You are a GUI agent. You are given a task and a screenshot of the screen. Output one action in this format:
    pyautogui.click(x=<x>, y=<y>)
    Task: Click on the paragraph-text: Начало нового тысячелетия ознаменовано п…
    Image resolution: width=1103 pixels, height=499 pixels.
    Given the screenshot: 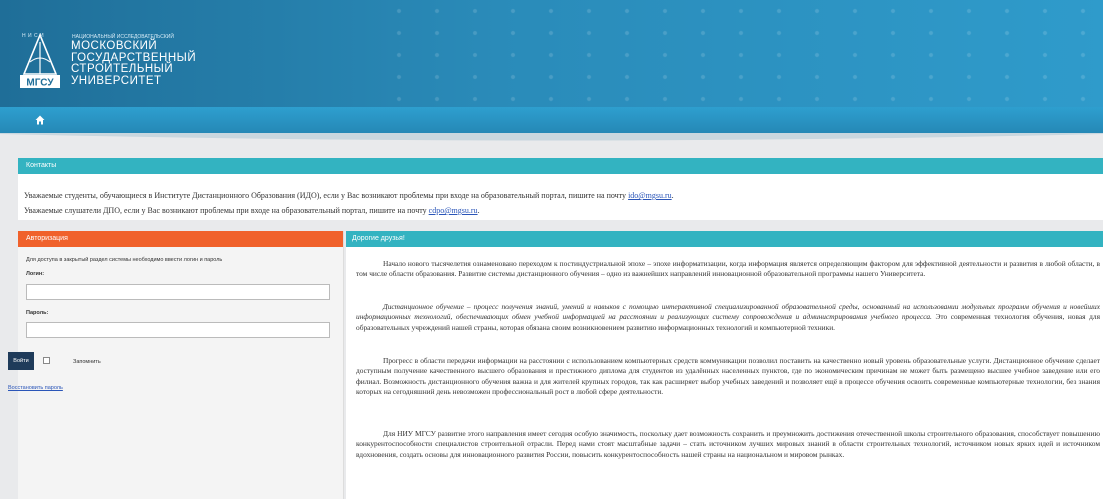 What is the action you would take?
    pyautogui.click(x=728, y=269)
    